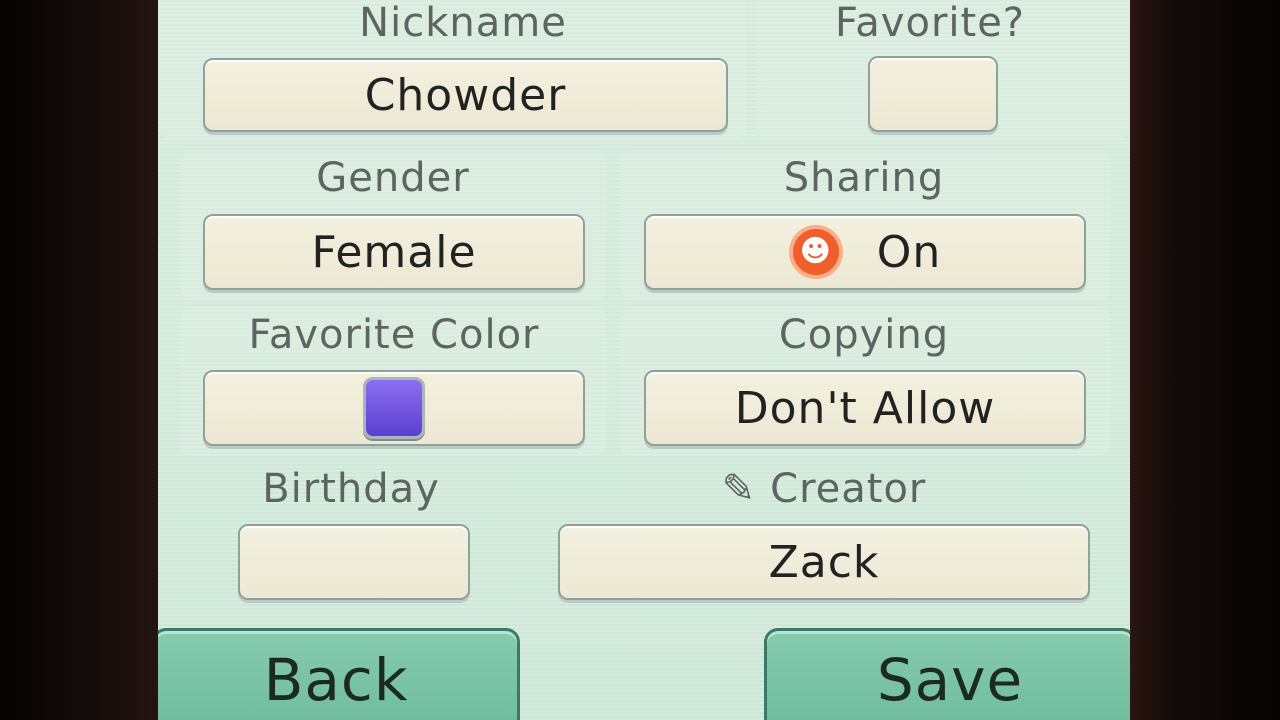 The width and height of the screenshot is (1280, 720). What do you see at coordinates (463, 23) in the screenshot?
I see `nickname-label: Nickname` at bounding box center [463, 23].